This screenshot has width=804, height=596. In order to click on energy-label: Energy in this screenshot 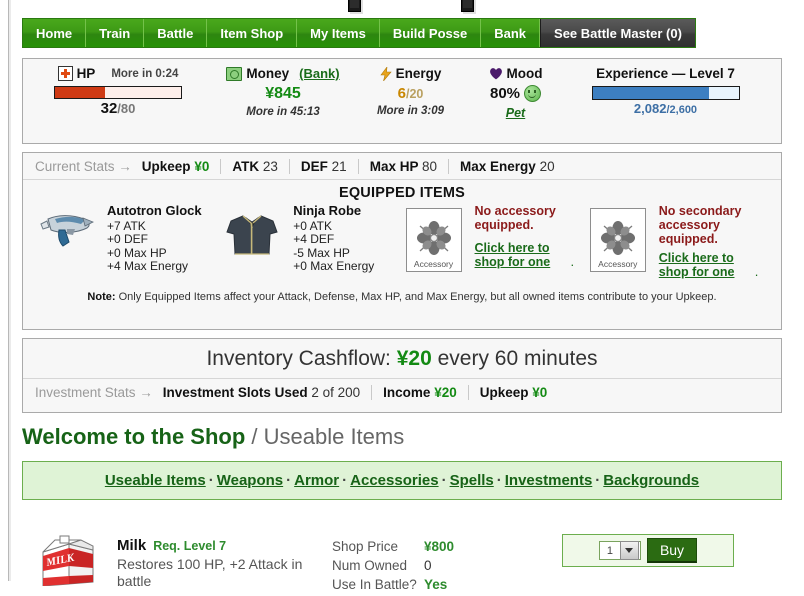, I will do `click(418, 73)`.